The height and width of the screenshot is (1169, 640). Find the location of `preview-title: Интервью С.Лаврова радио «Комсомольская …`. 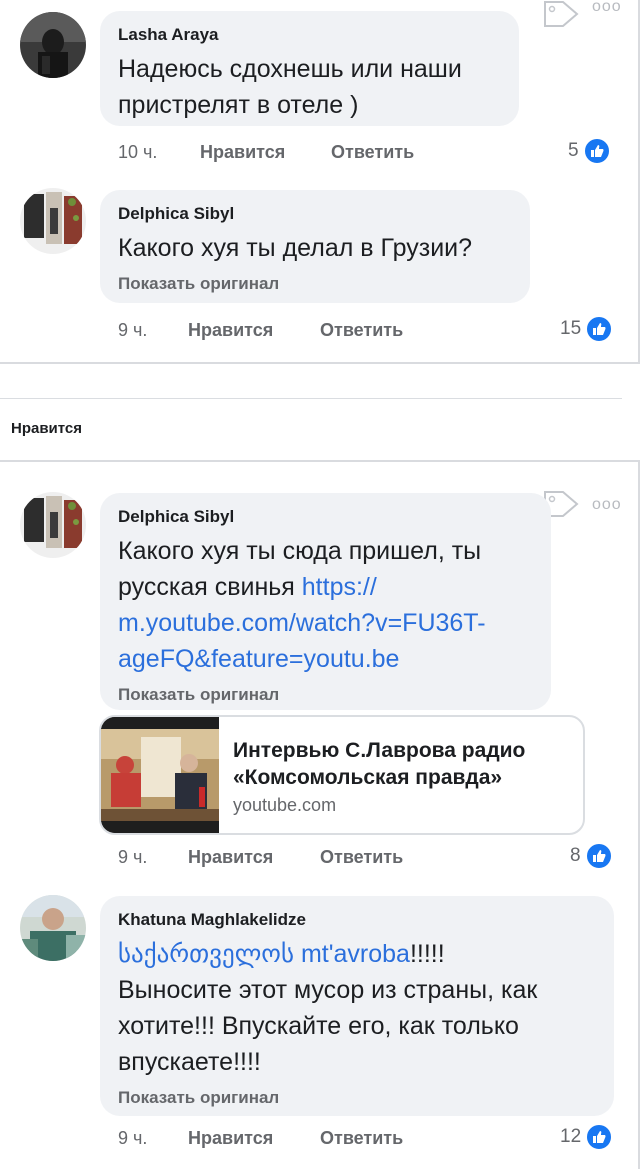

preview-title: Интервью С.Лаврова радио «Комсомольская … is located at coordinates (403, 764).